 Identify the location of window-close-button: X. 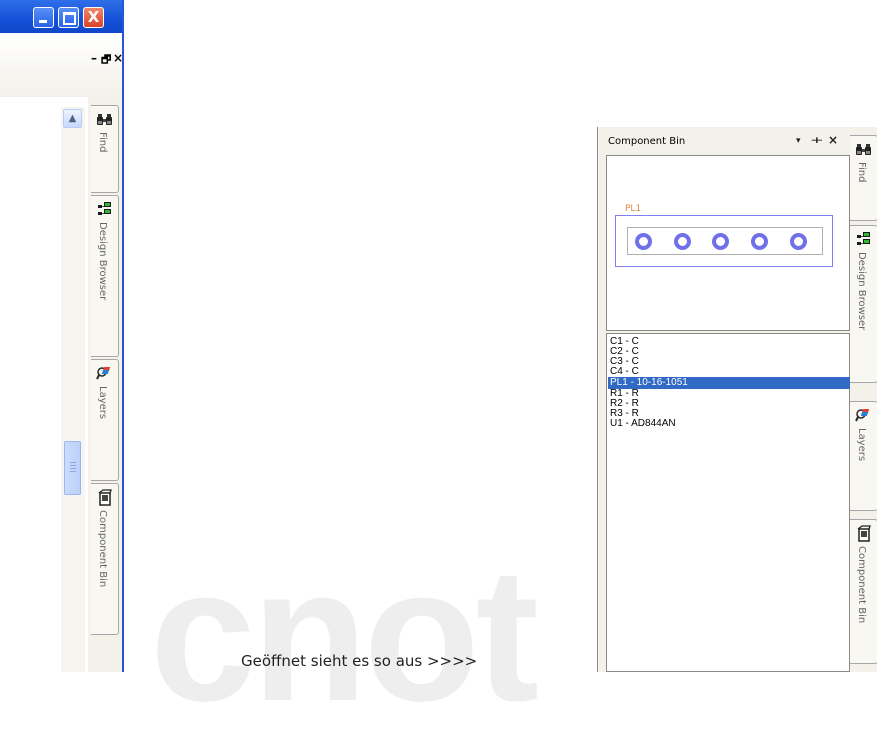
(93, 17).